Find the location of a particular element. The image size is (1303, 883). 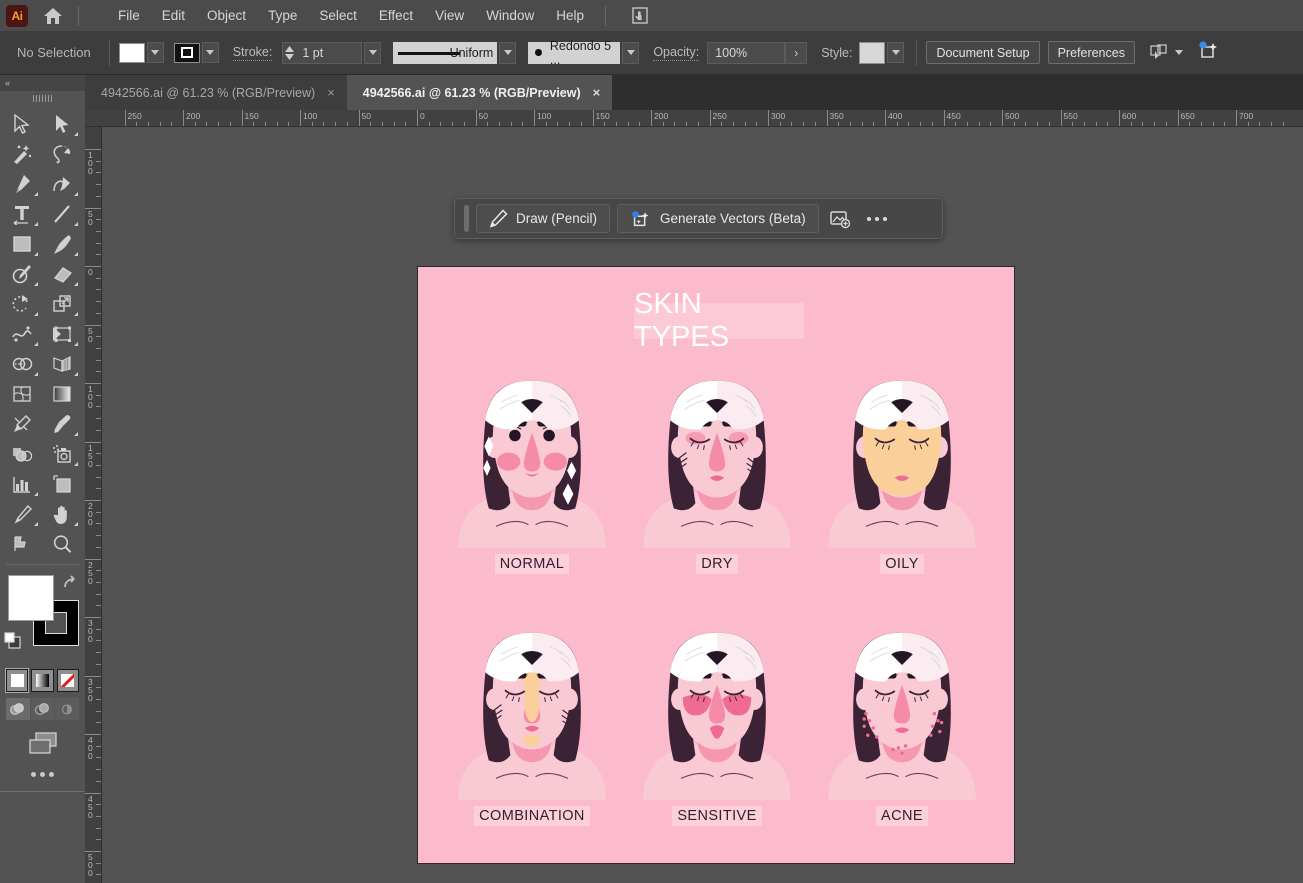

menu-select: Select is located at coordinates (338, 15).